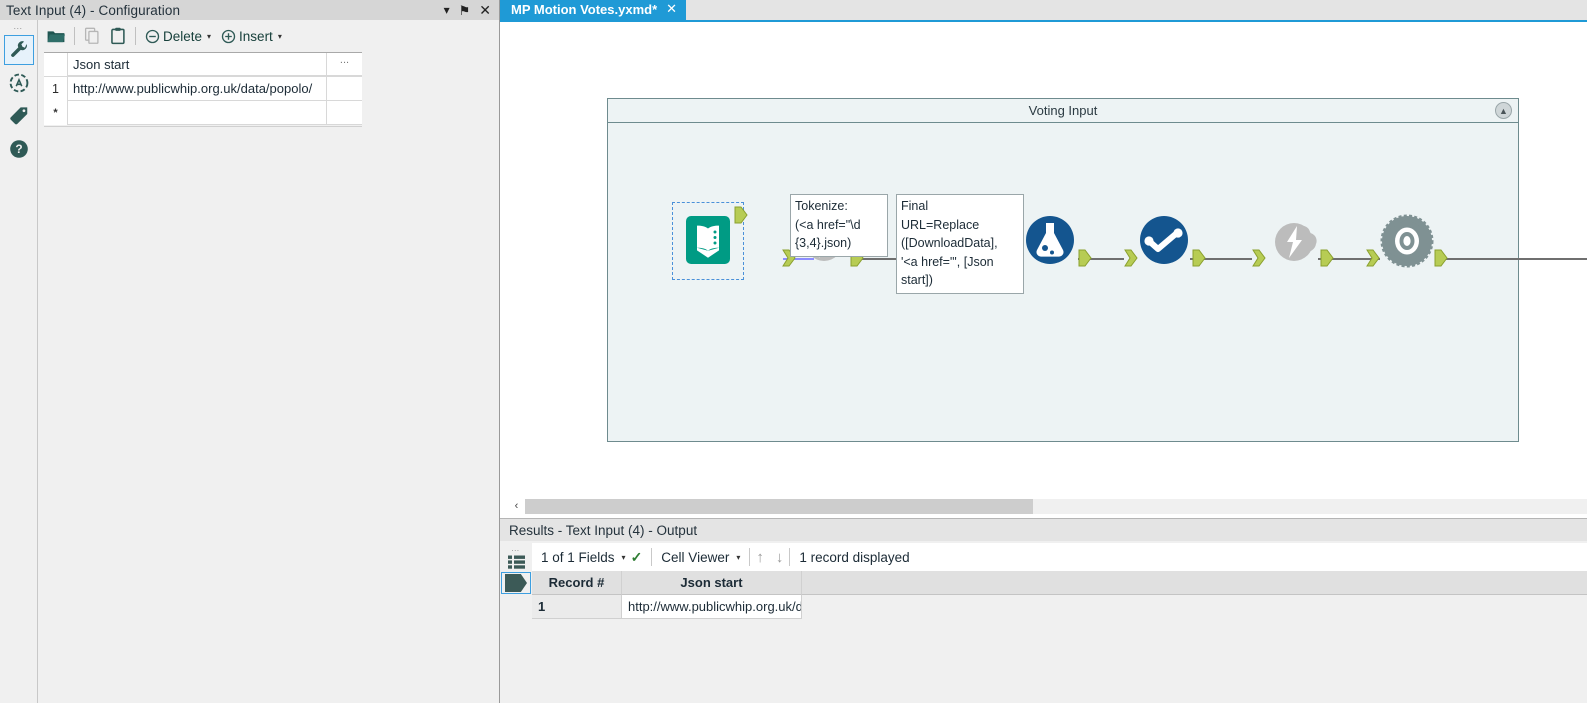 The image size is (1587, 703). What do you see at coordinates (344, 113) in the screenshot?
I see `grid-new-row-extra-cell` at bounding box center [344, 113].